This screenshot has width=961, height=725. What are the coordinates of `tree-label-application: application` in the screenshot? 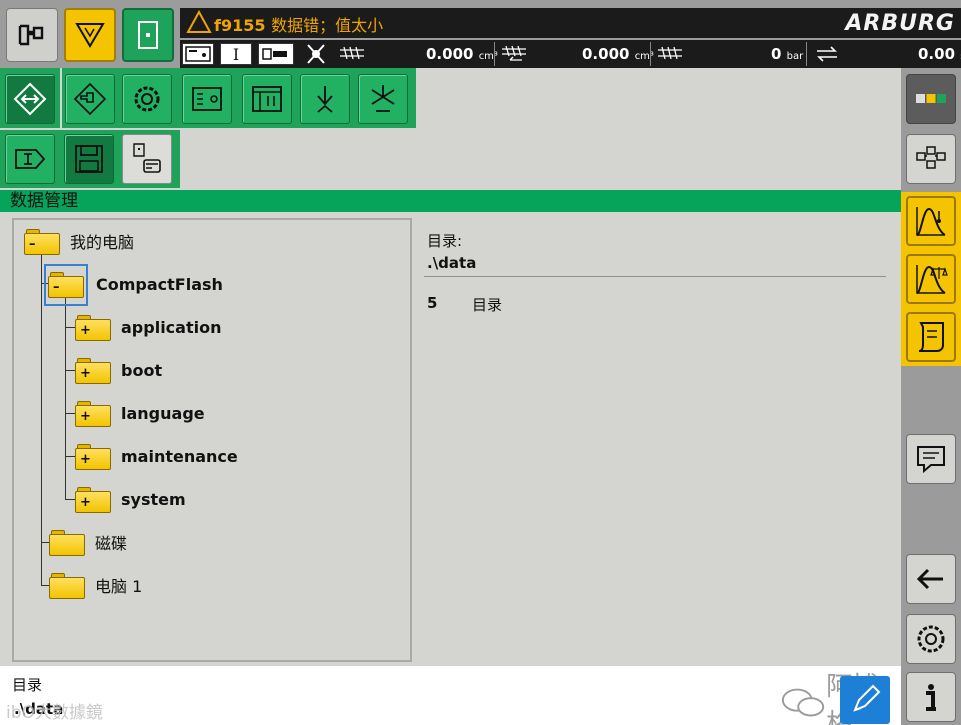 It's located at (171, 327).